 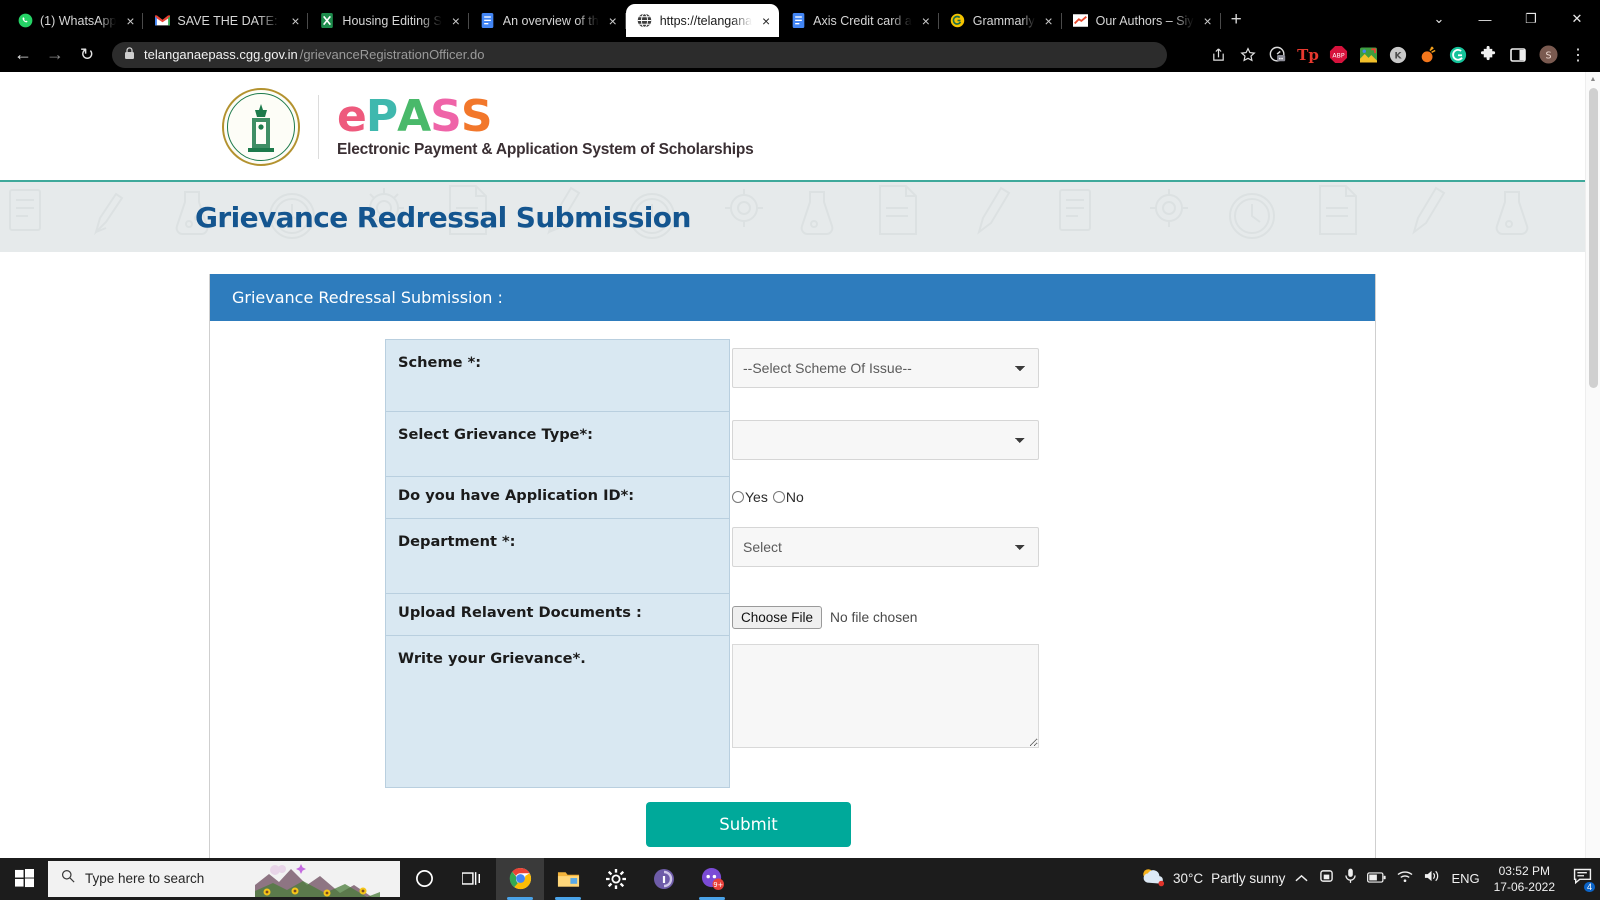 I want to click on close-window-button: ✕, so click(x=1577, y=19).